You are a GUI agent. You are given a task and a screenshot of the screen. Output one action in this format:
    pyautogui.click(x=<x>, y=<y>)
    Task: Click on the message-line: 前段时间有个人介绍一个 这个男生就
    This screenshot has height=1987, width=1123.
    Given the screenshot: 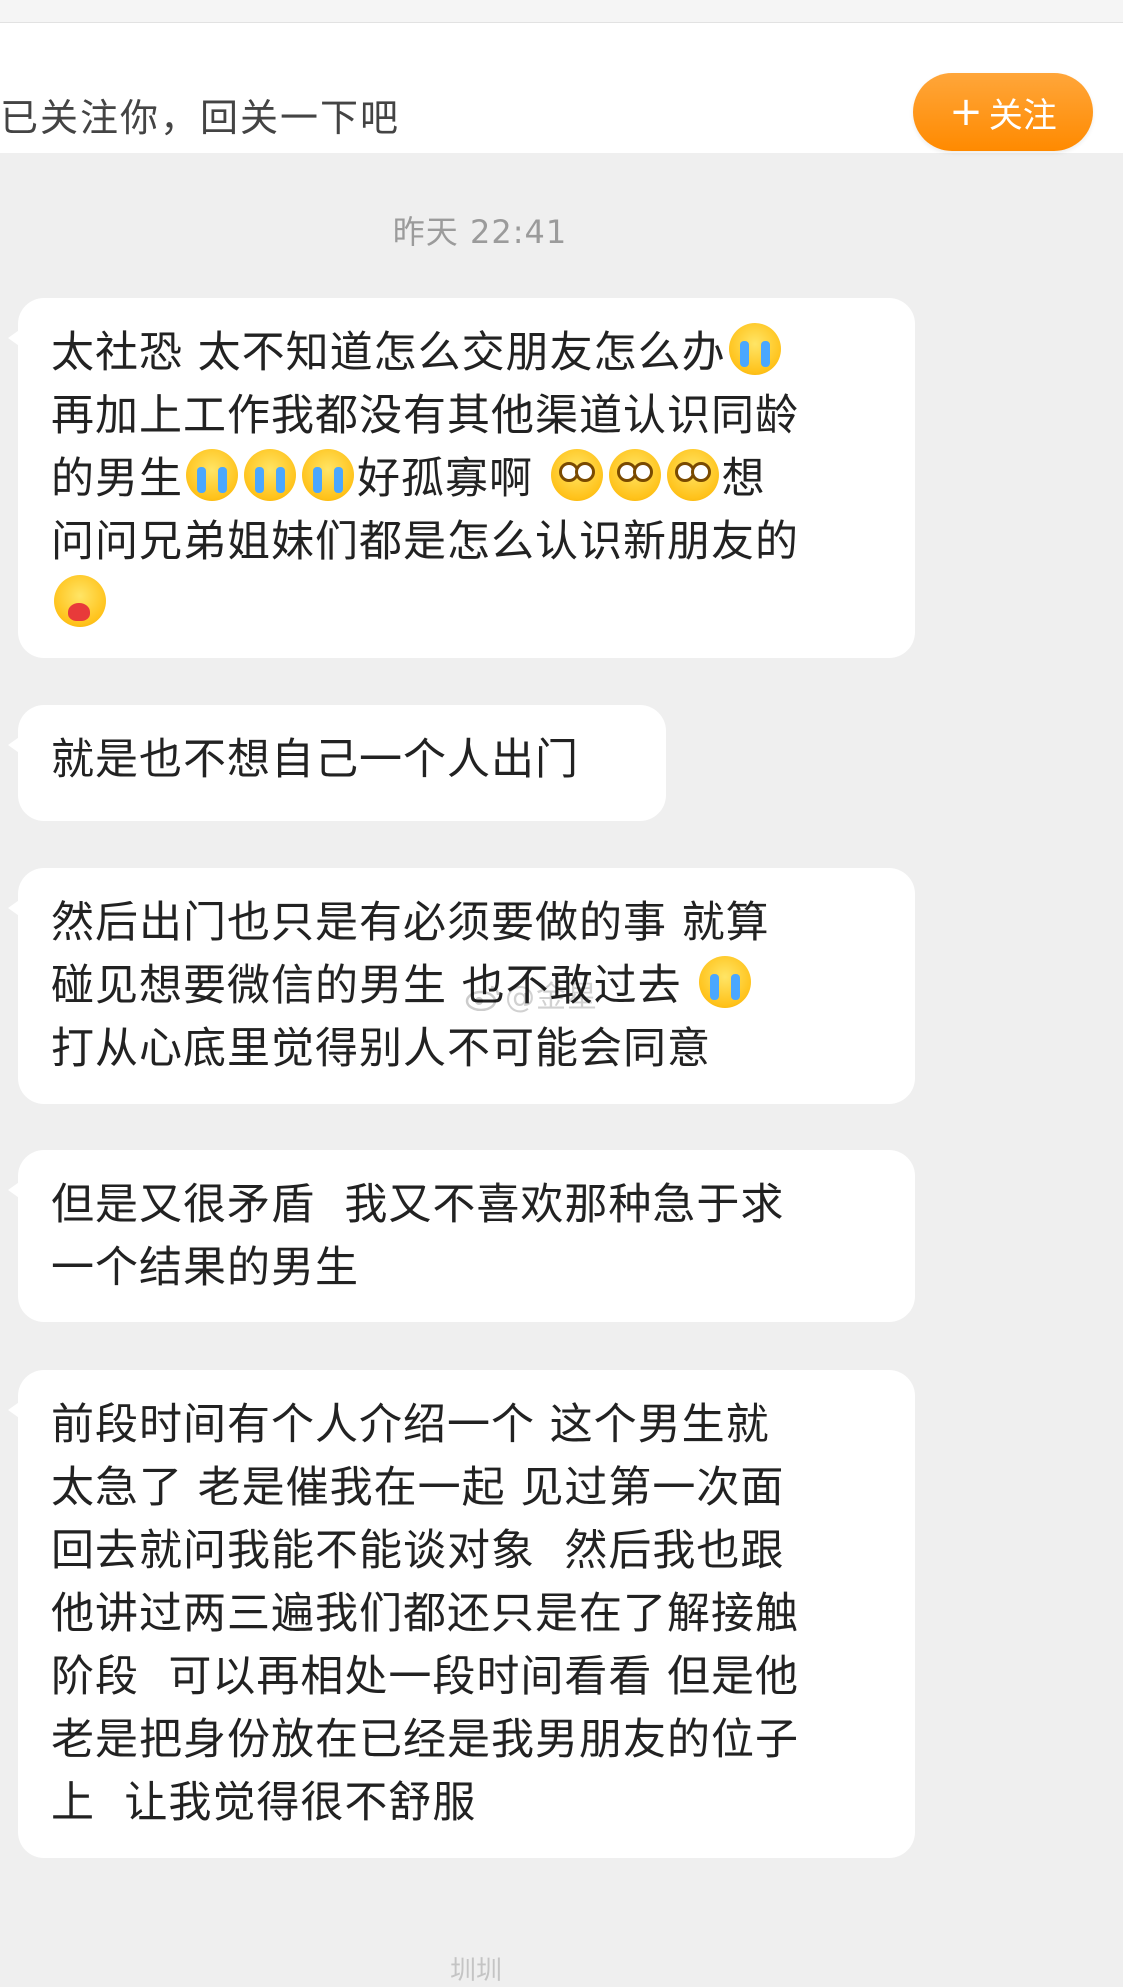 What is the action you would take?
    pyautogui.click(x=410, y=1425)
    